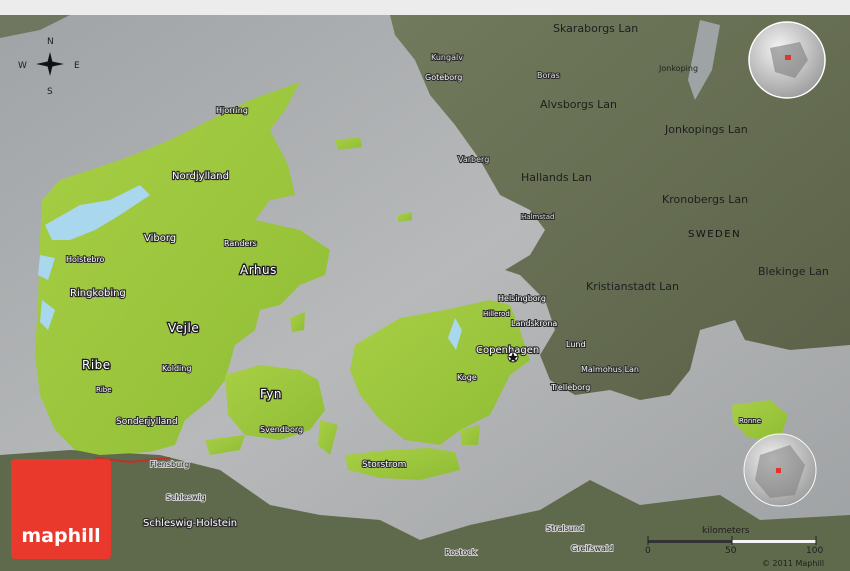 The width and height of the screenshot is (850, 571). I want to click on scale-title: kilometers, so click(726, 531).